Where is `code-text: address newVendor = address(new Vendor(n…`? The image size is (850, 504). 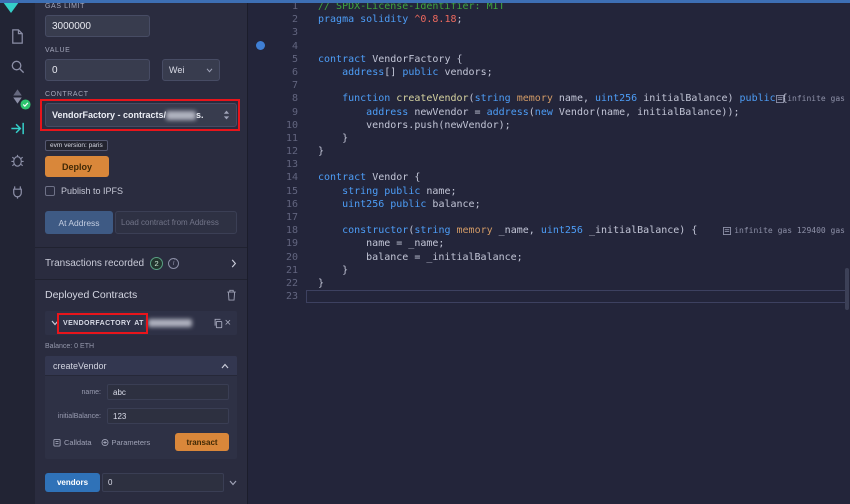 code-text: address newVendor = address(new Vendor(n… is located at coordinates (553, 112).